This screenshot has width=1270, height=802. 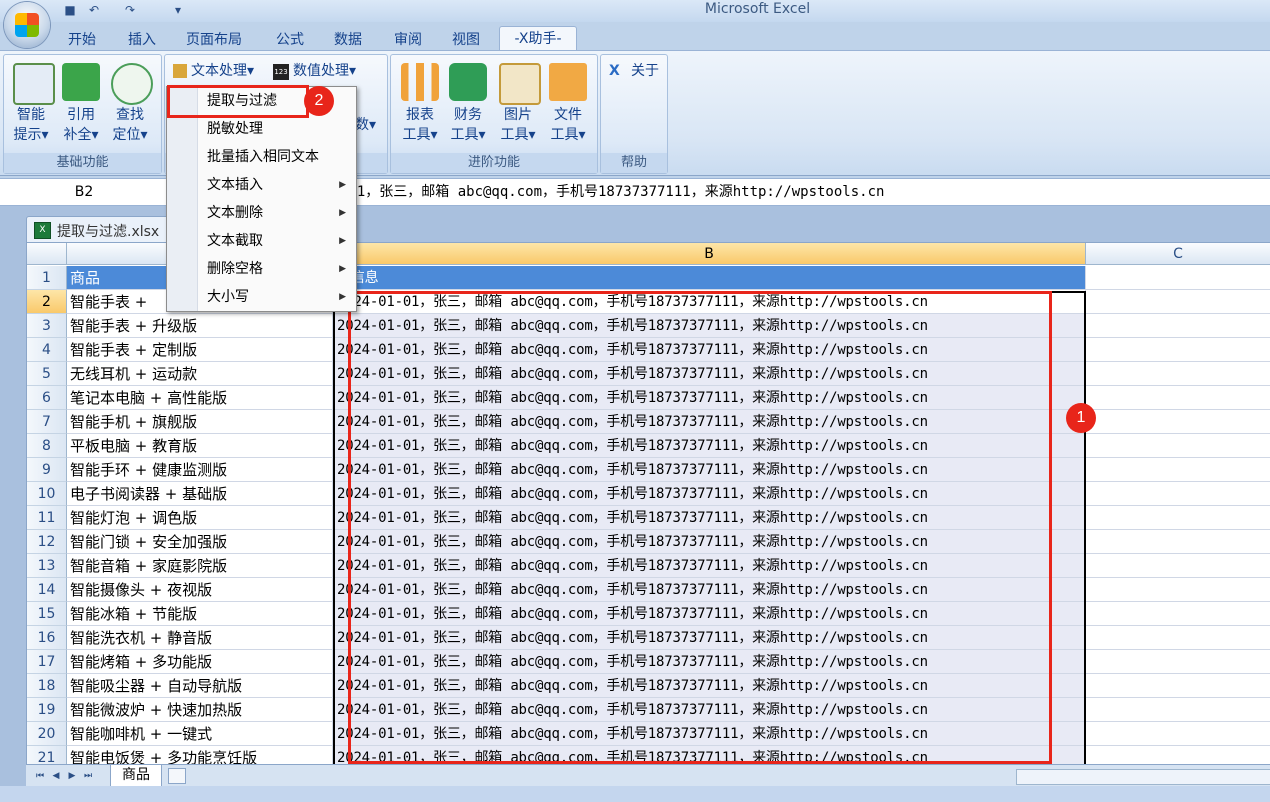 What do you see at coordinates (130, 11) in the screenshot?
I see `redo-icon: ↷` at bounding box center [130, 11].